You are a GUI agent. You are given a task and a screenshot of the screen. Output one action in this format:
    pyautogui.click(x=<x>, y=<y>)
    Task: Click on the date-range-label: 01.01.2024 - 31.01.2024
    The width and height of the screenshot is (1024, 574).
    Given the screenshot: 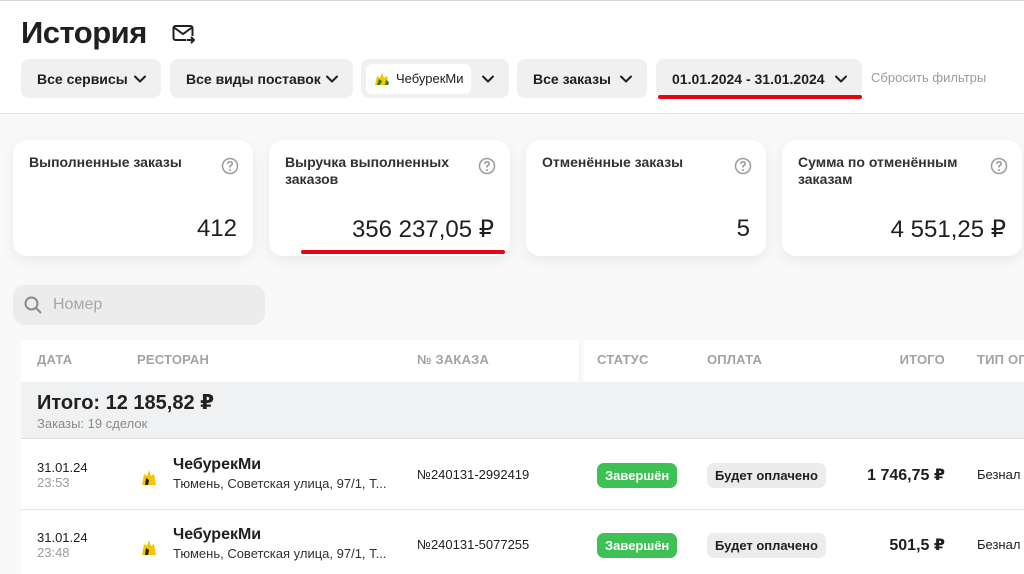 What is the action you would take?
    pyautogui.click(x=748, y=78)
    